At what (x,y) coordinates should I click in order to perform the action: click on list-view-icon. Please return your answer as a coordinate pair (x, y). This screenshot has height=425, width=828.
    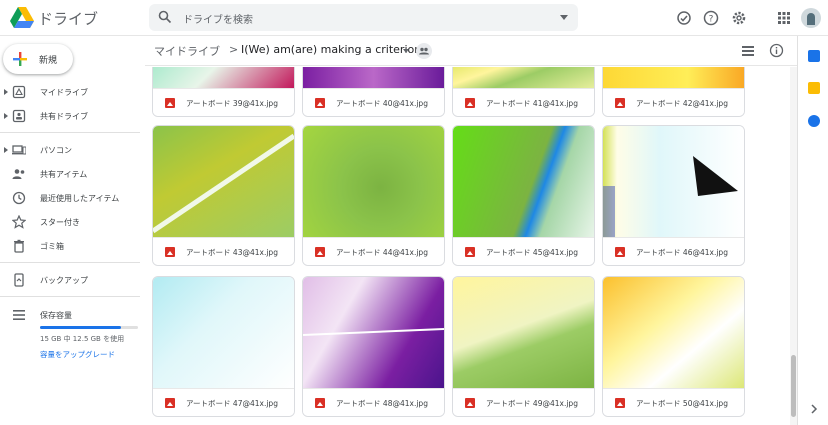
    Looking at the image, I should click on (748, 51).